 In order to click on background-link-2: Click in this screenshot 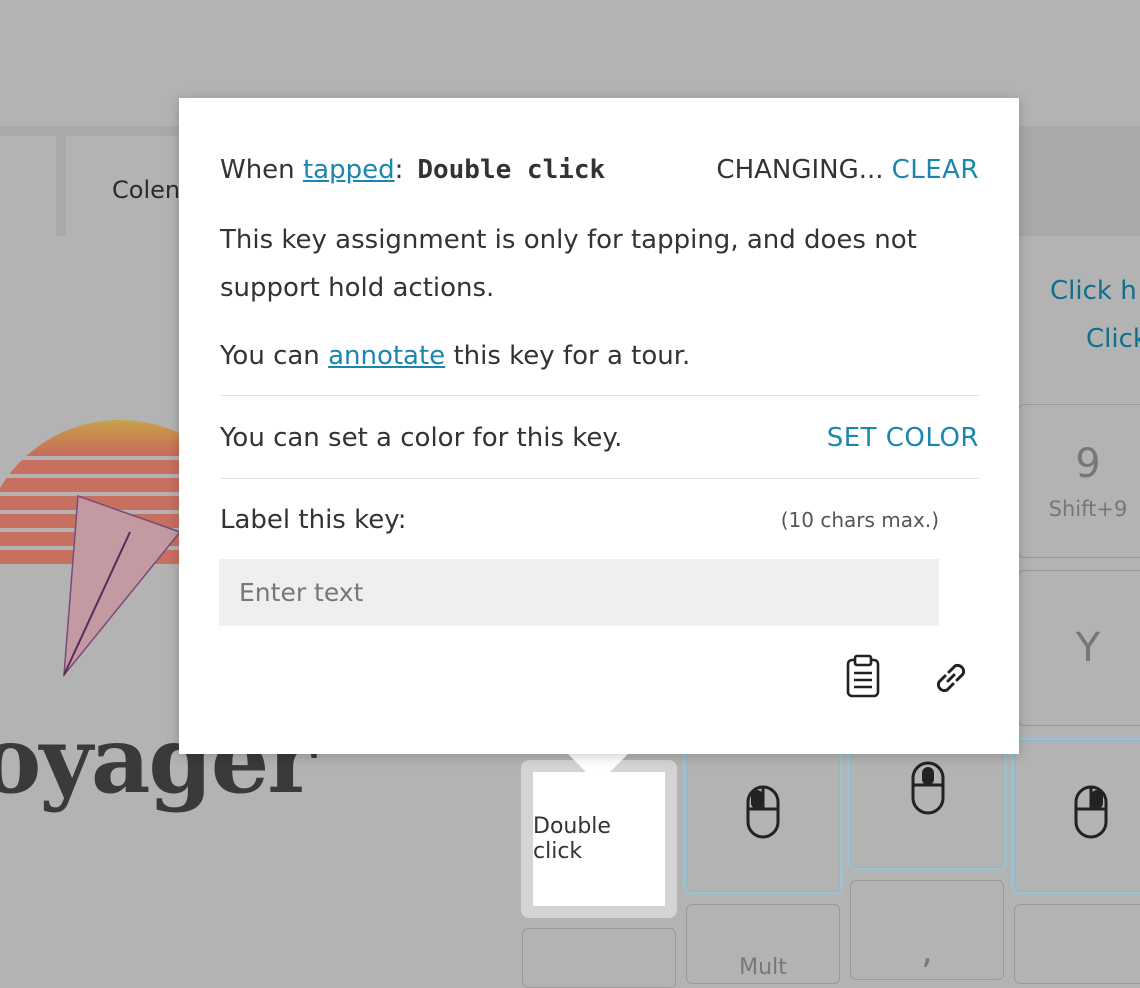, I will do `click(1113, 339)`.